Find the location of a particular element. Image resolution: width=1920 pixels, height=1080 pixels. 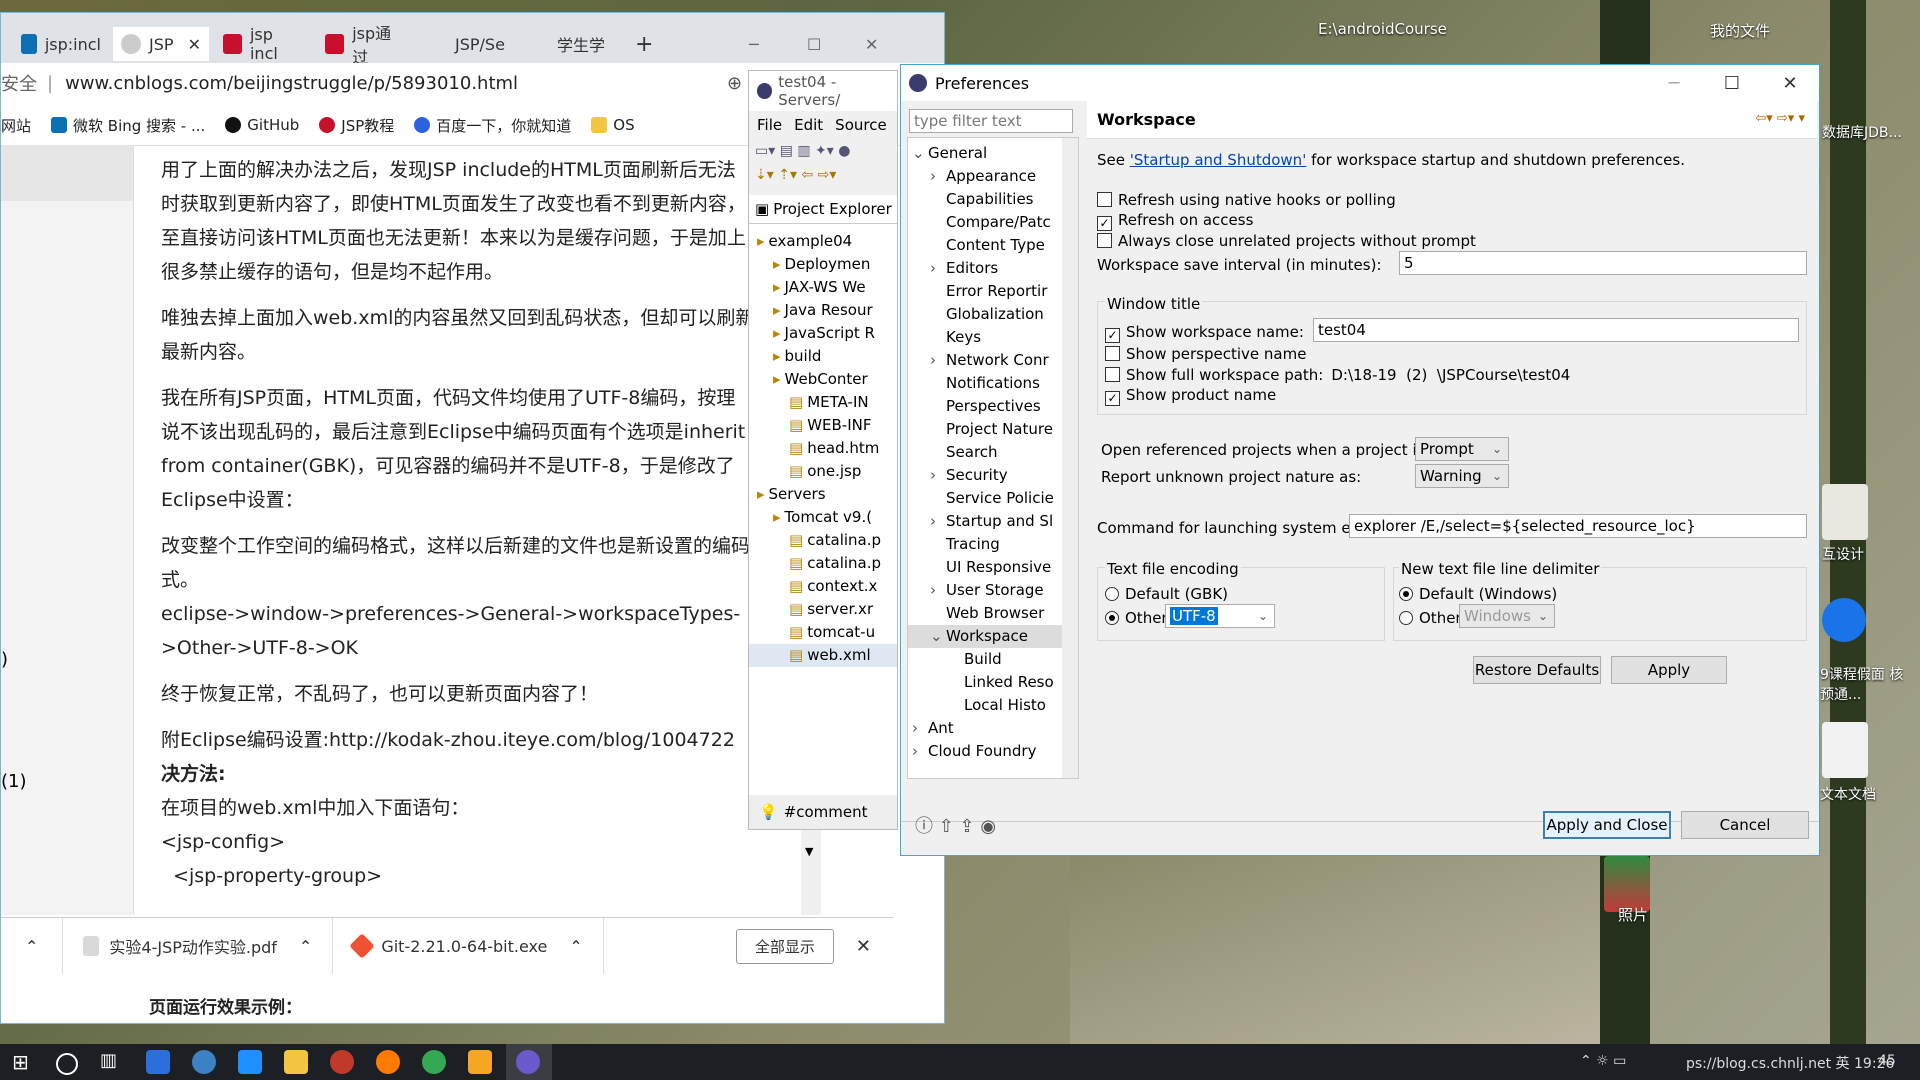

encoding-default-radio: Default (GBK) is located at coordinates (1166, 594).